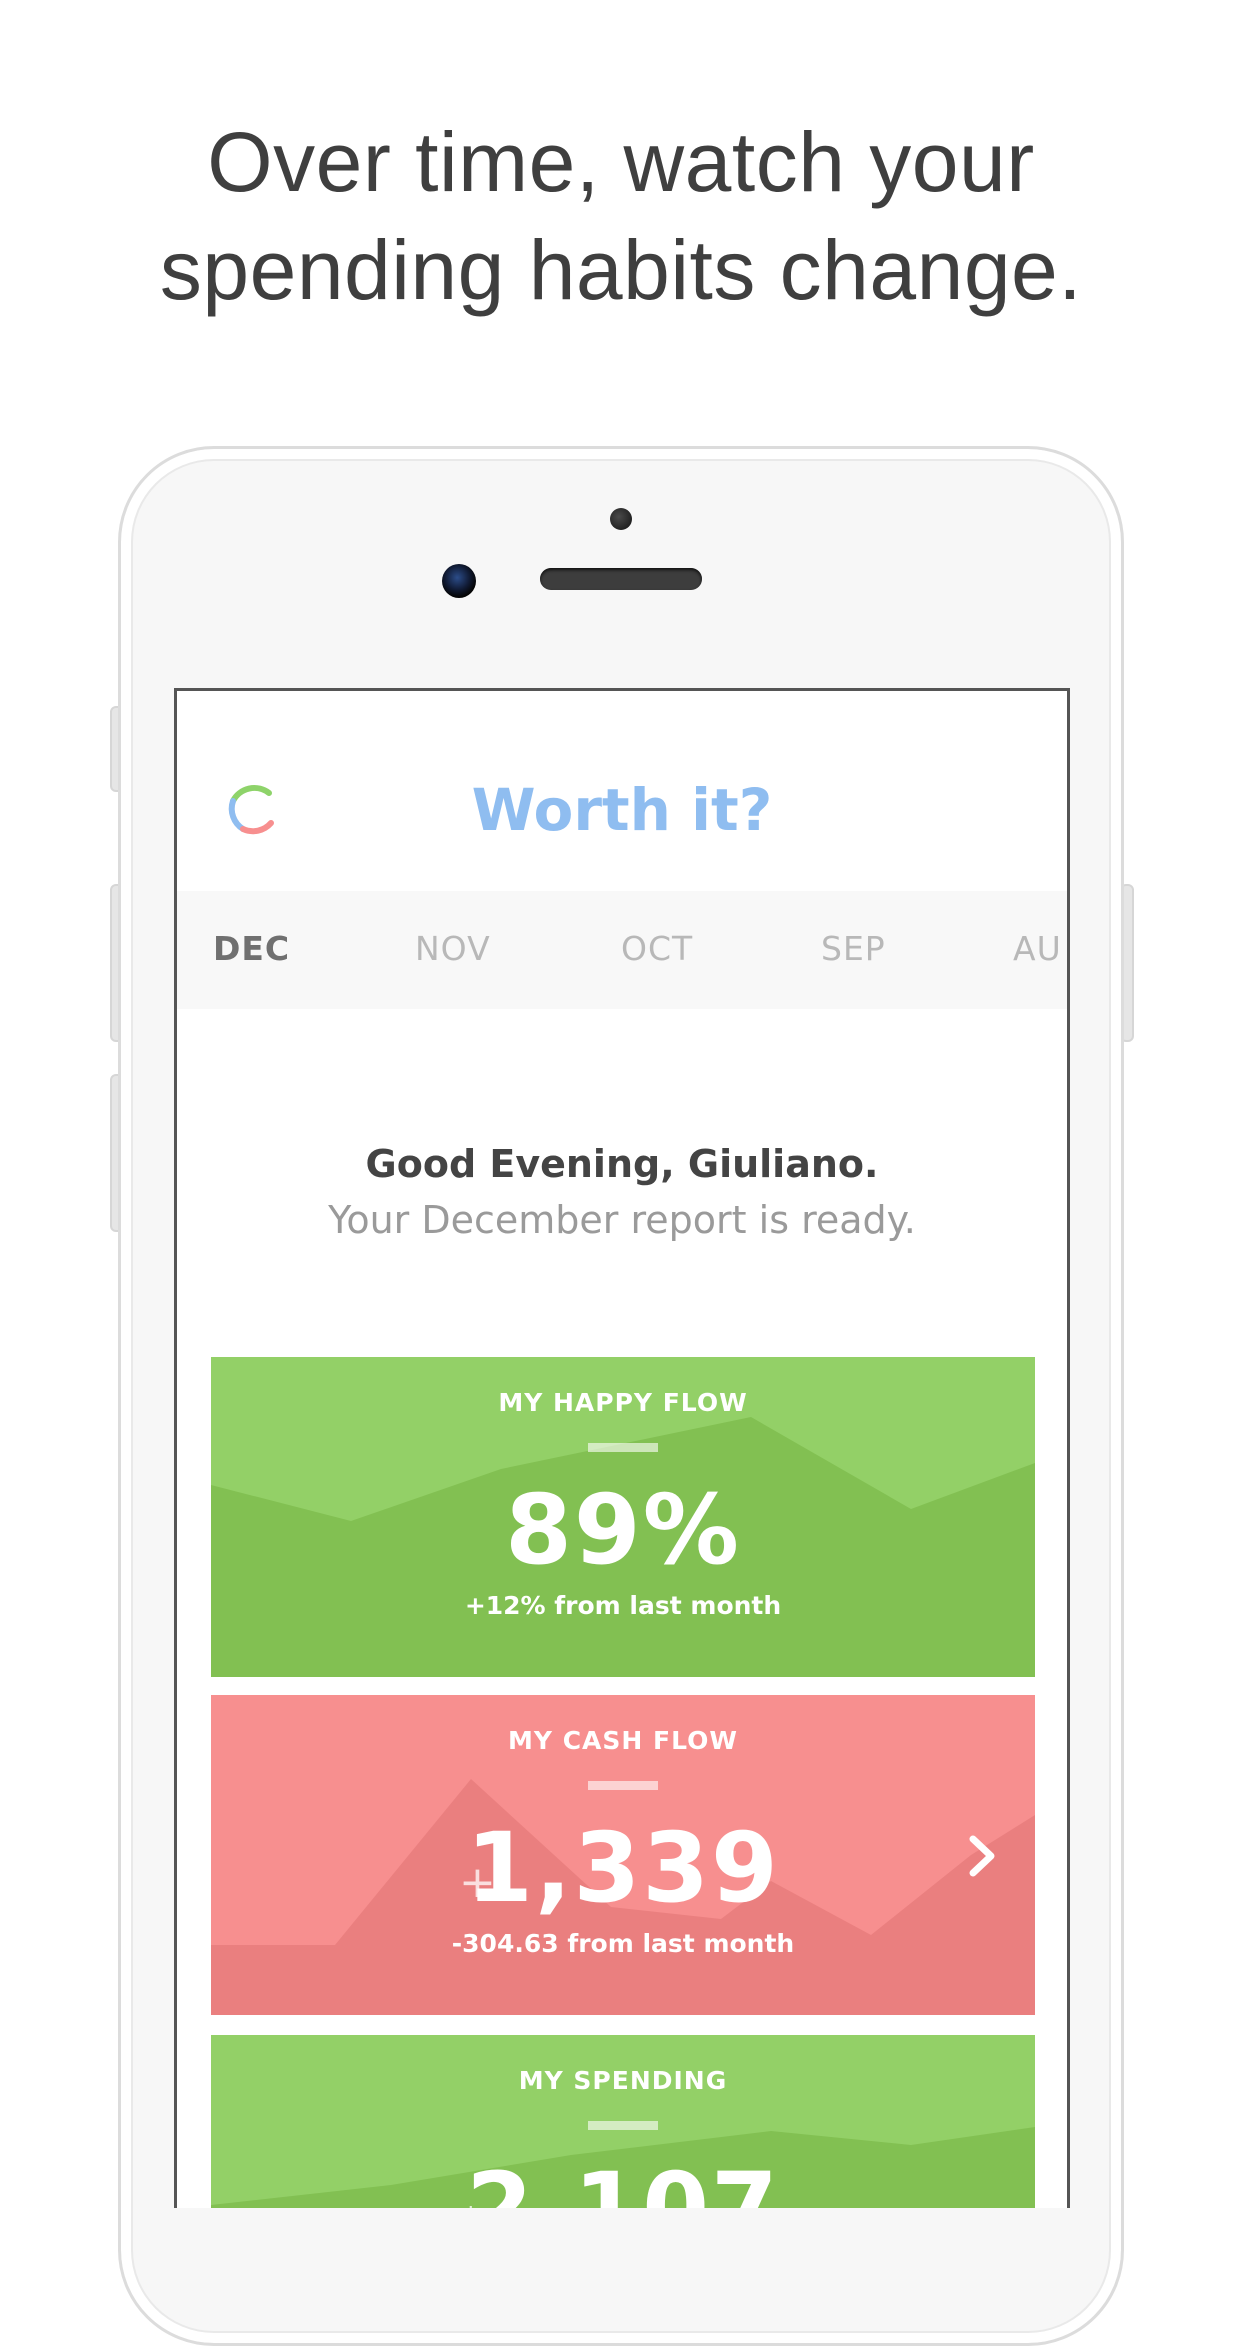  What do you see at coordinates (623, 1530) in the screenshot?
I see `card-value: 89%` at bounding box center [623, 1530].